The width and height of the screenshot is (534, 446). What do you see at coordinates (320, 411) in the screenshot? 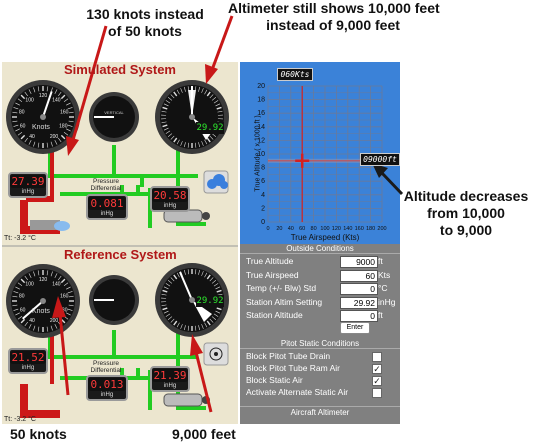
I see `aircraft-altimeter-footer: Aircraft Altimeter` at bounding box center [320, 411].